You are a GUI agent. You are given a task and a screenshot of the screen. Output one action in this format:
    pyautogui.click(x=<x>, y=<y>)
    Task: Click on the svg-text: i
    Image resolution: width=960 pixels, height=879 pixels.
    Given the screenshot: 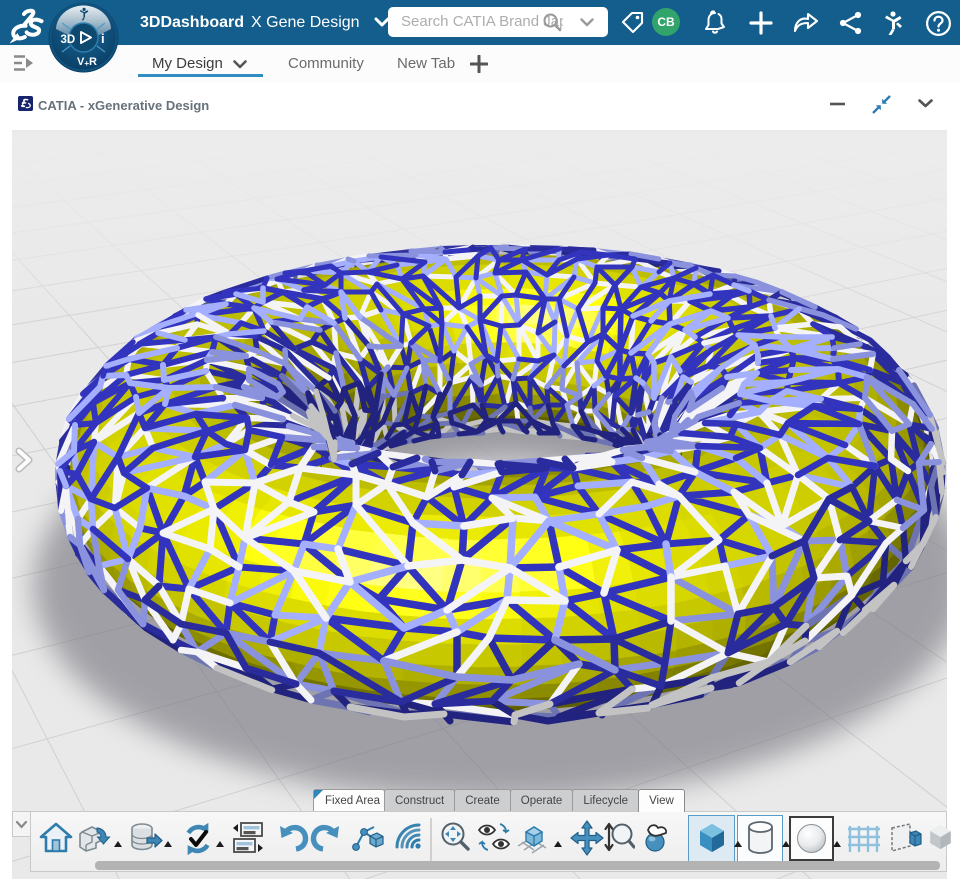 What is the action you would take?
    pyautogui.click(x=103, y=38)
    